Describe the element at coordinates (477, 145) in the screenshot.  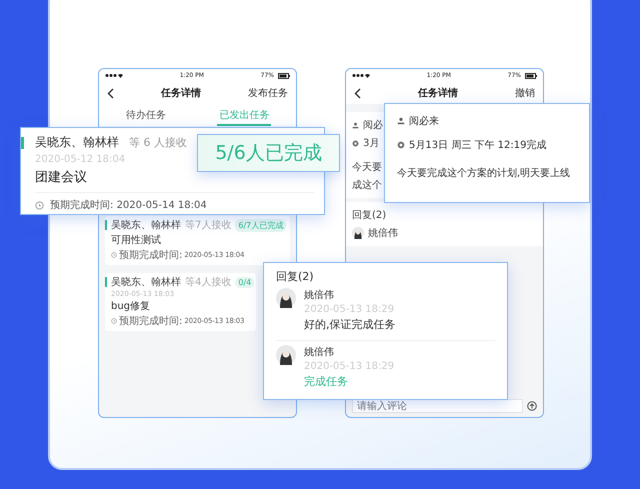
I see `finish-time: 5月13日 周三 下午 12:19完成` at that location.